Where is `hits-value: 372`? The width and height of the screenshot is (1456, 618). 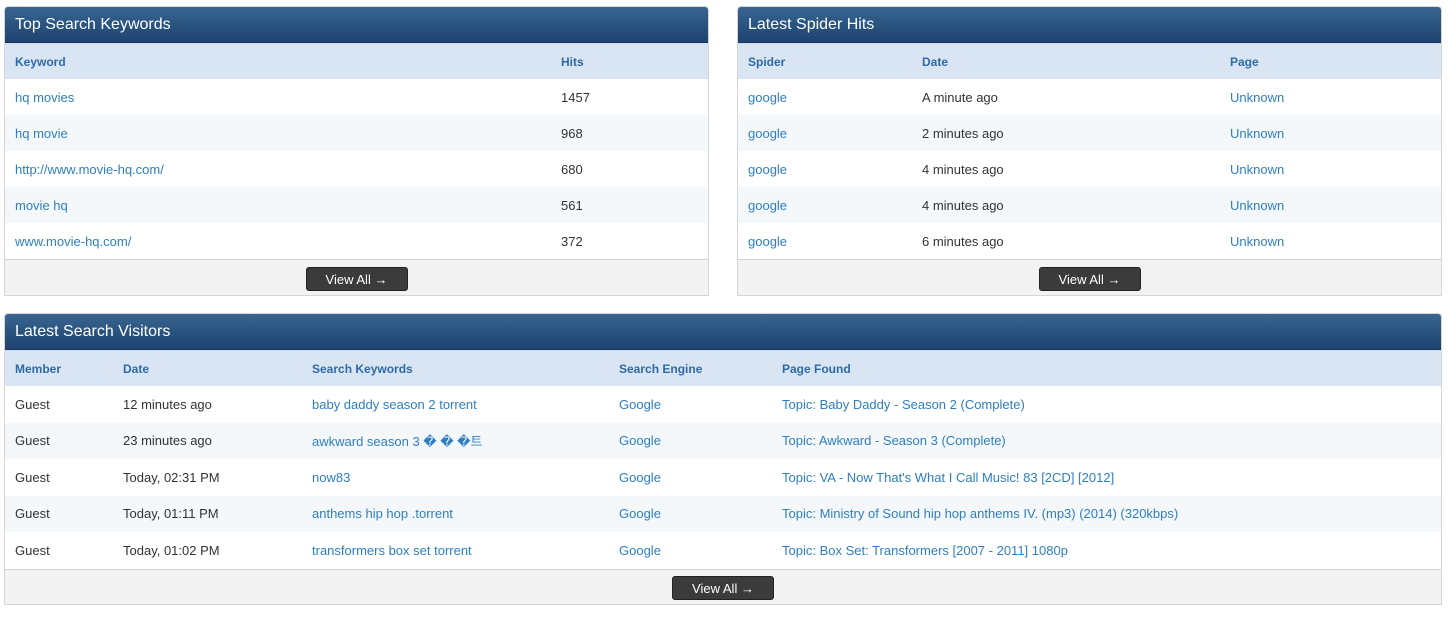
hits-value: 372 is located at coordinates (629, 241).